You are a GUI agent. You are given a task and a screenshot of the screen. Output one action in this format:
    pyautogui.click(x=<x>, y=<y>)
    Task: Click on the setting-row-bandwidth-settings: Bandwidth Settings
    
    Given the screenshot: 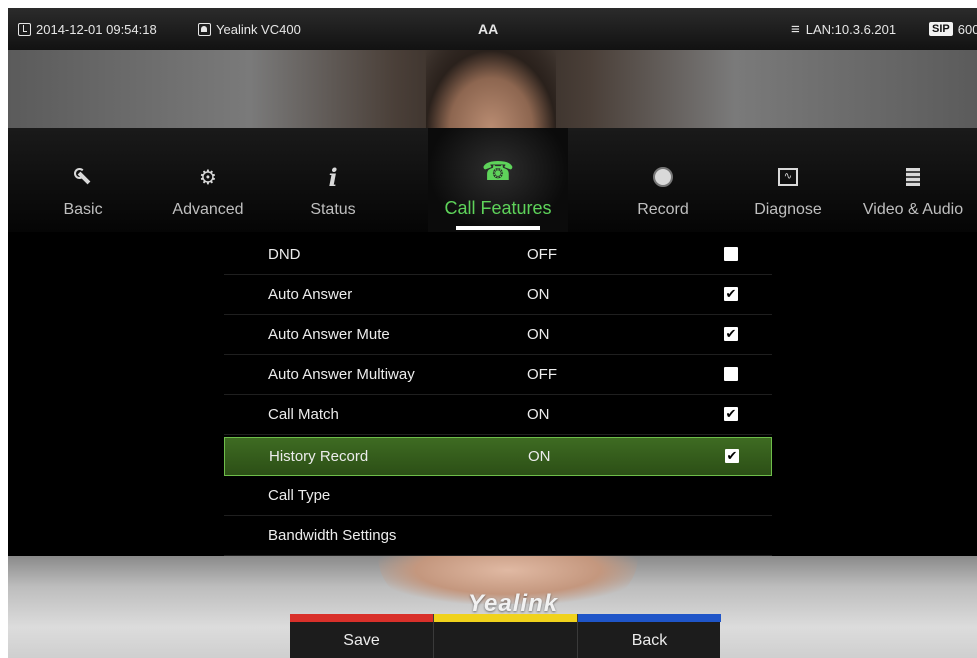 What is the action you would take?
    pyautogui.click(x=498, y=536)
    